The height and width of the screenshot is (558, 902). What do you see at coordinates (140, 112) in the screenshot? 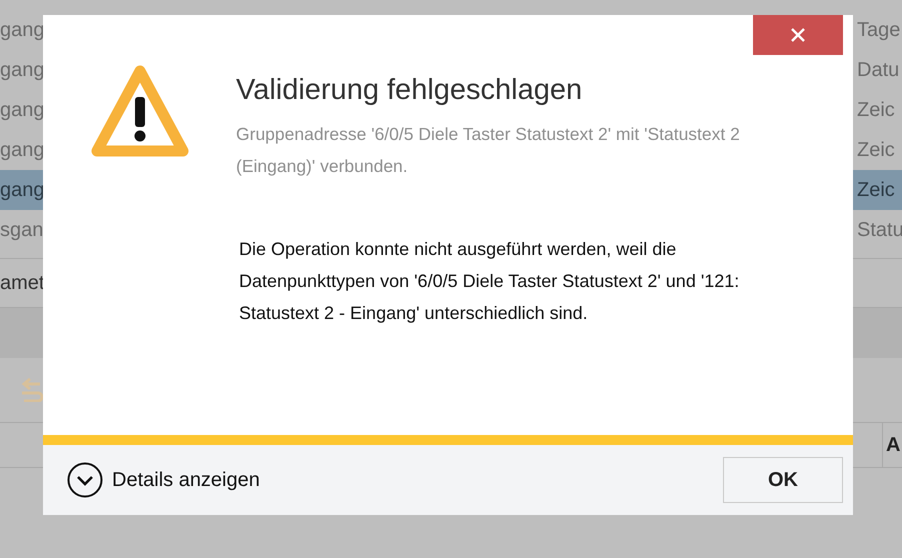
I see `warning-icon` at bounding box center [140, 112].